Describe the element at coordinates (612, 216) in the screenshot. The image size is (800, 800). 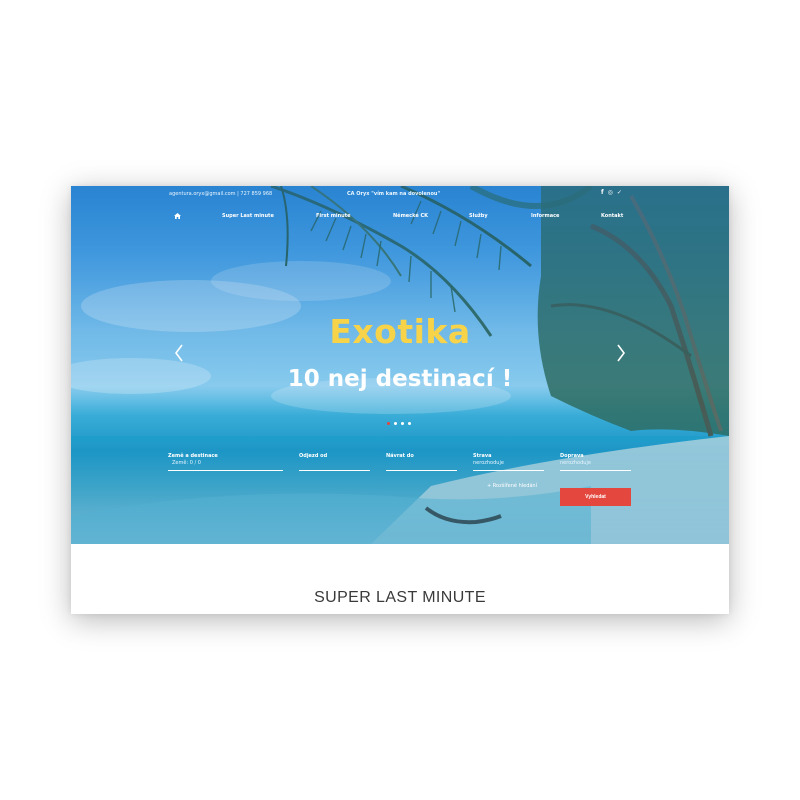
I see `nav-item-kontakt: Kontakt` at that location.